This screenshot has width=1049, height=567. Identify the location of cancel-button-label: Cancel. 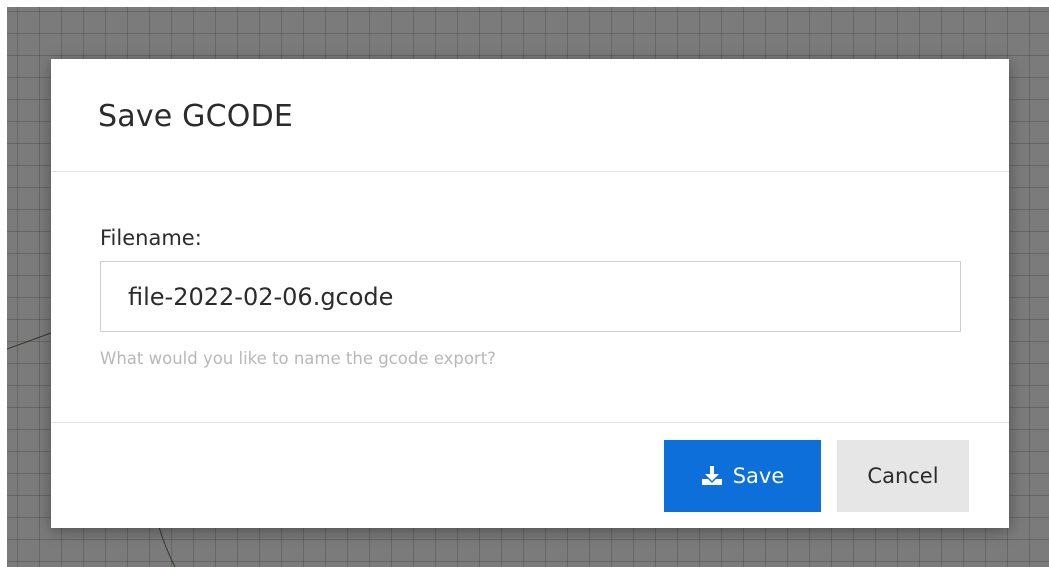
(903, 476).